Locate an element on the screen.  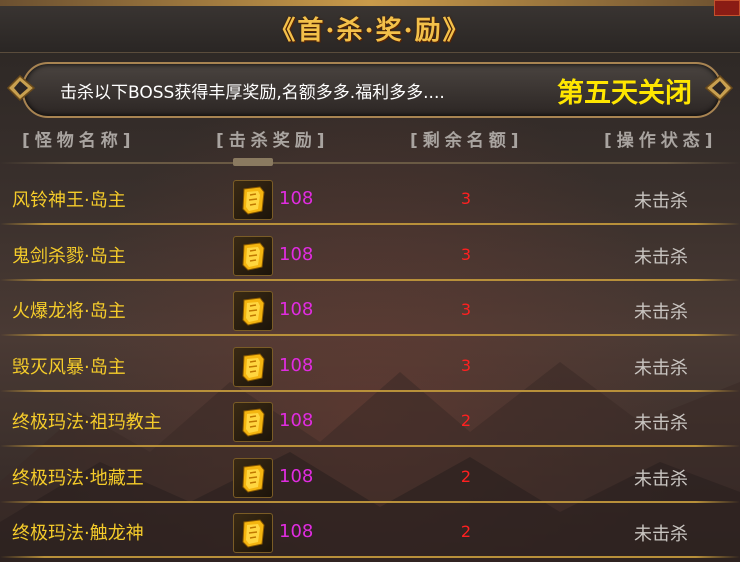
boss-name: 火爆龙将·岛主 is located at coordinates (69, 311).